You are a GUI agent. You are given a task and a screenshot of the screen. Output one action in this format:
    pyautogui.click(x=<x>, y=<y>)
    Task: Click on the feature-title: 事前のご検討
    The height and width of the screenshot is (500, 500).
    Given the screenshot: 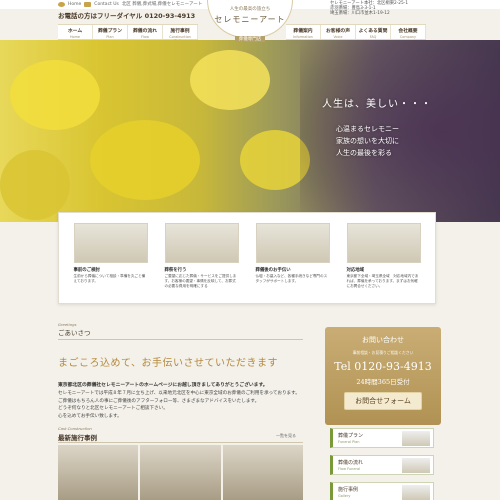 What is the action you would take?
    pyautogui.click(x=86, y=270)
    